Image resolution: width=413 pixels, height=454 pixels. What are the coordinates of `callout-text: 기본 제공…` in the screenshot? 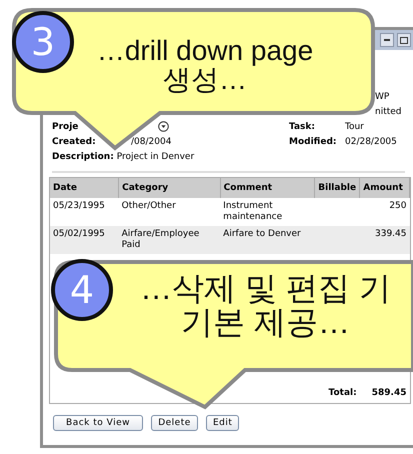 It's located at (266, 323).